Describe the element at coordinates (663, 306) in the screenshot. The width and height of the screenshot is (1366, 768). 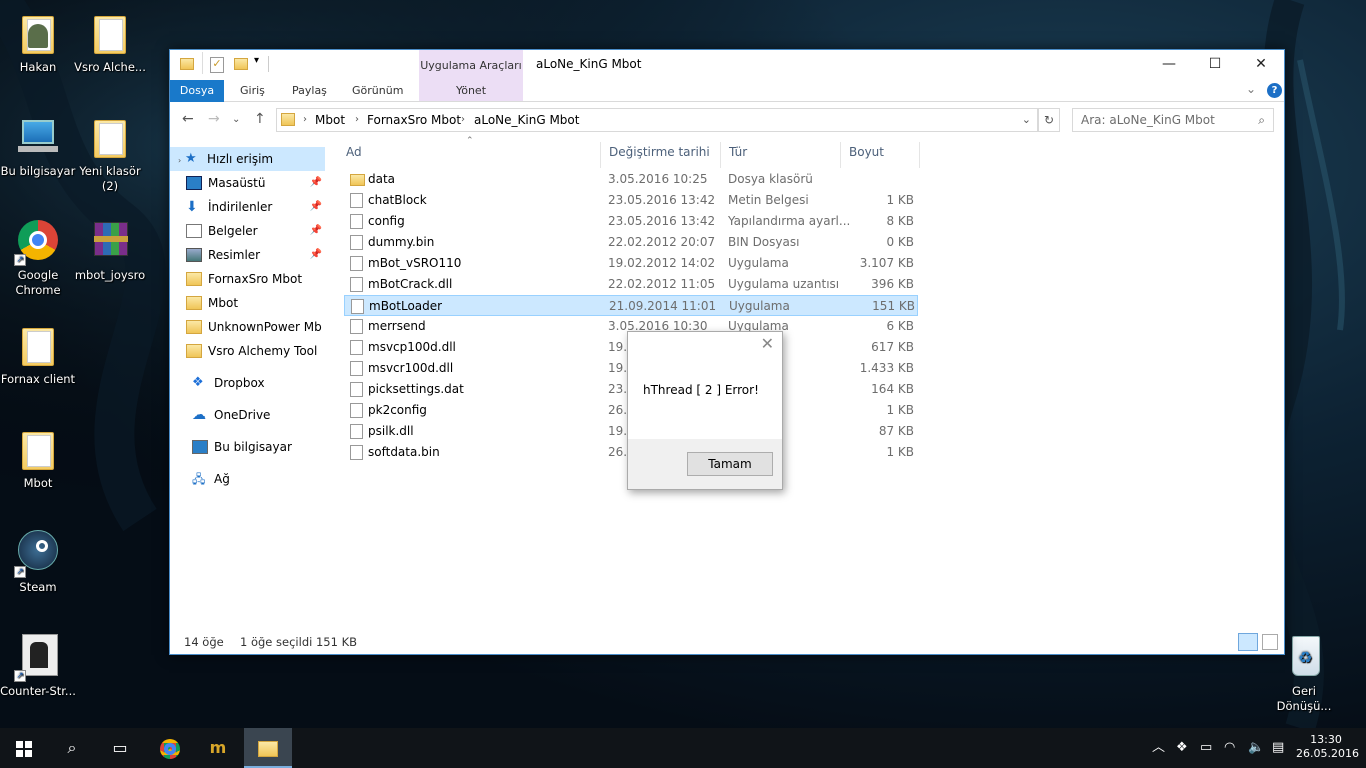
I see `file-date: 21.09.2014 11:01` at that location.